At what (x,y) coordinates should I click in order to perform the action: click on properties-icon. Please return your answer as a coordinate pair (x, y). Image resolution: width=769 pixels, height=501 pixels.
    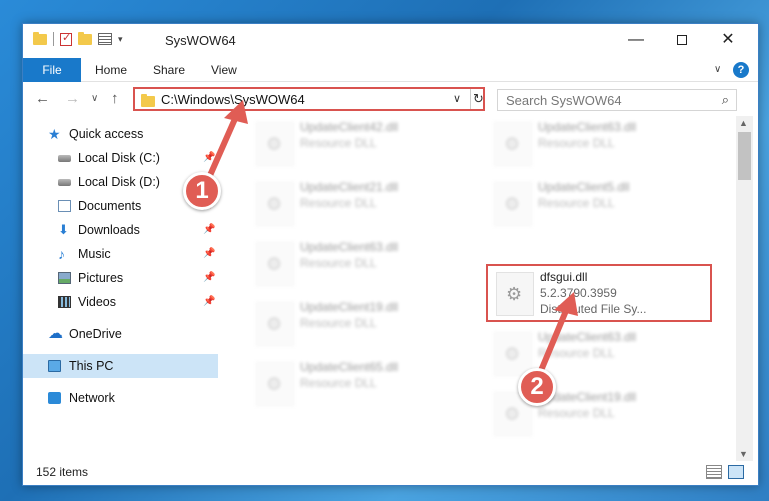
    Looking at the image, I should click on (66, 38).